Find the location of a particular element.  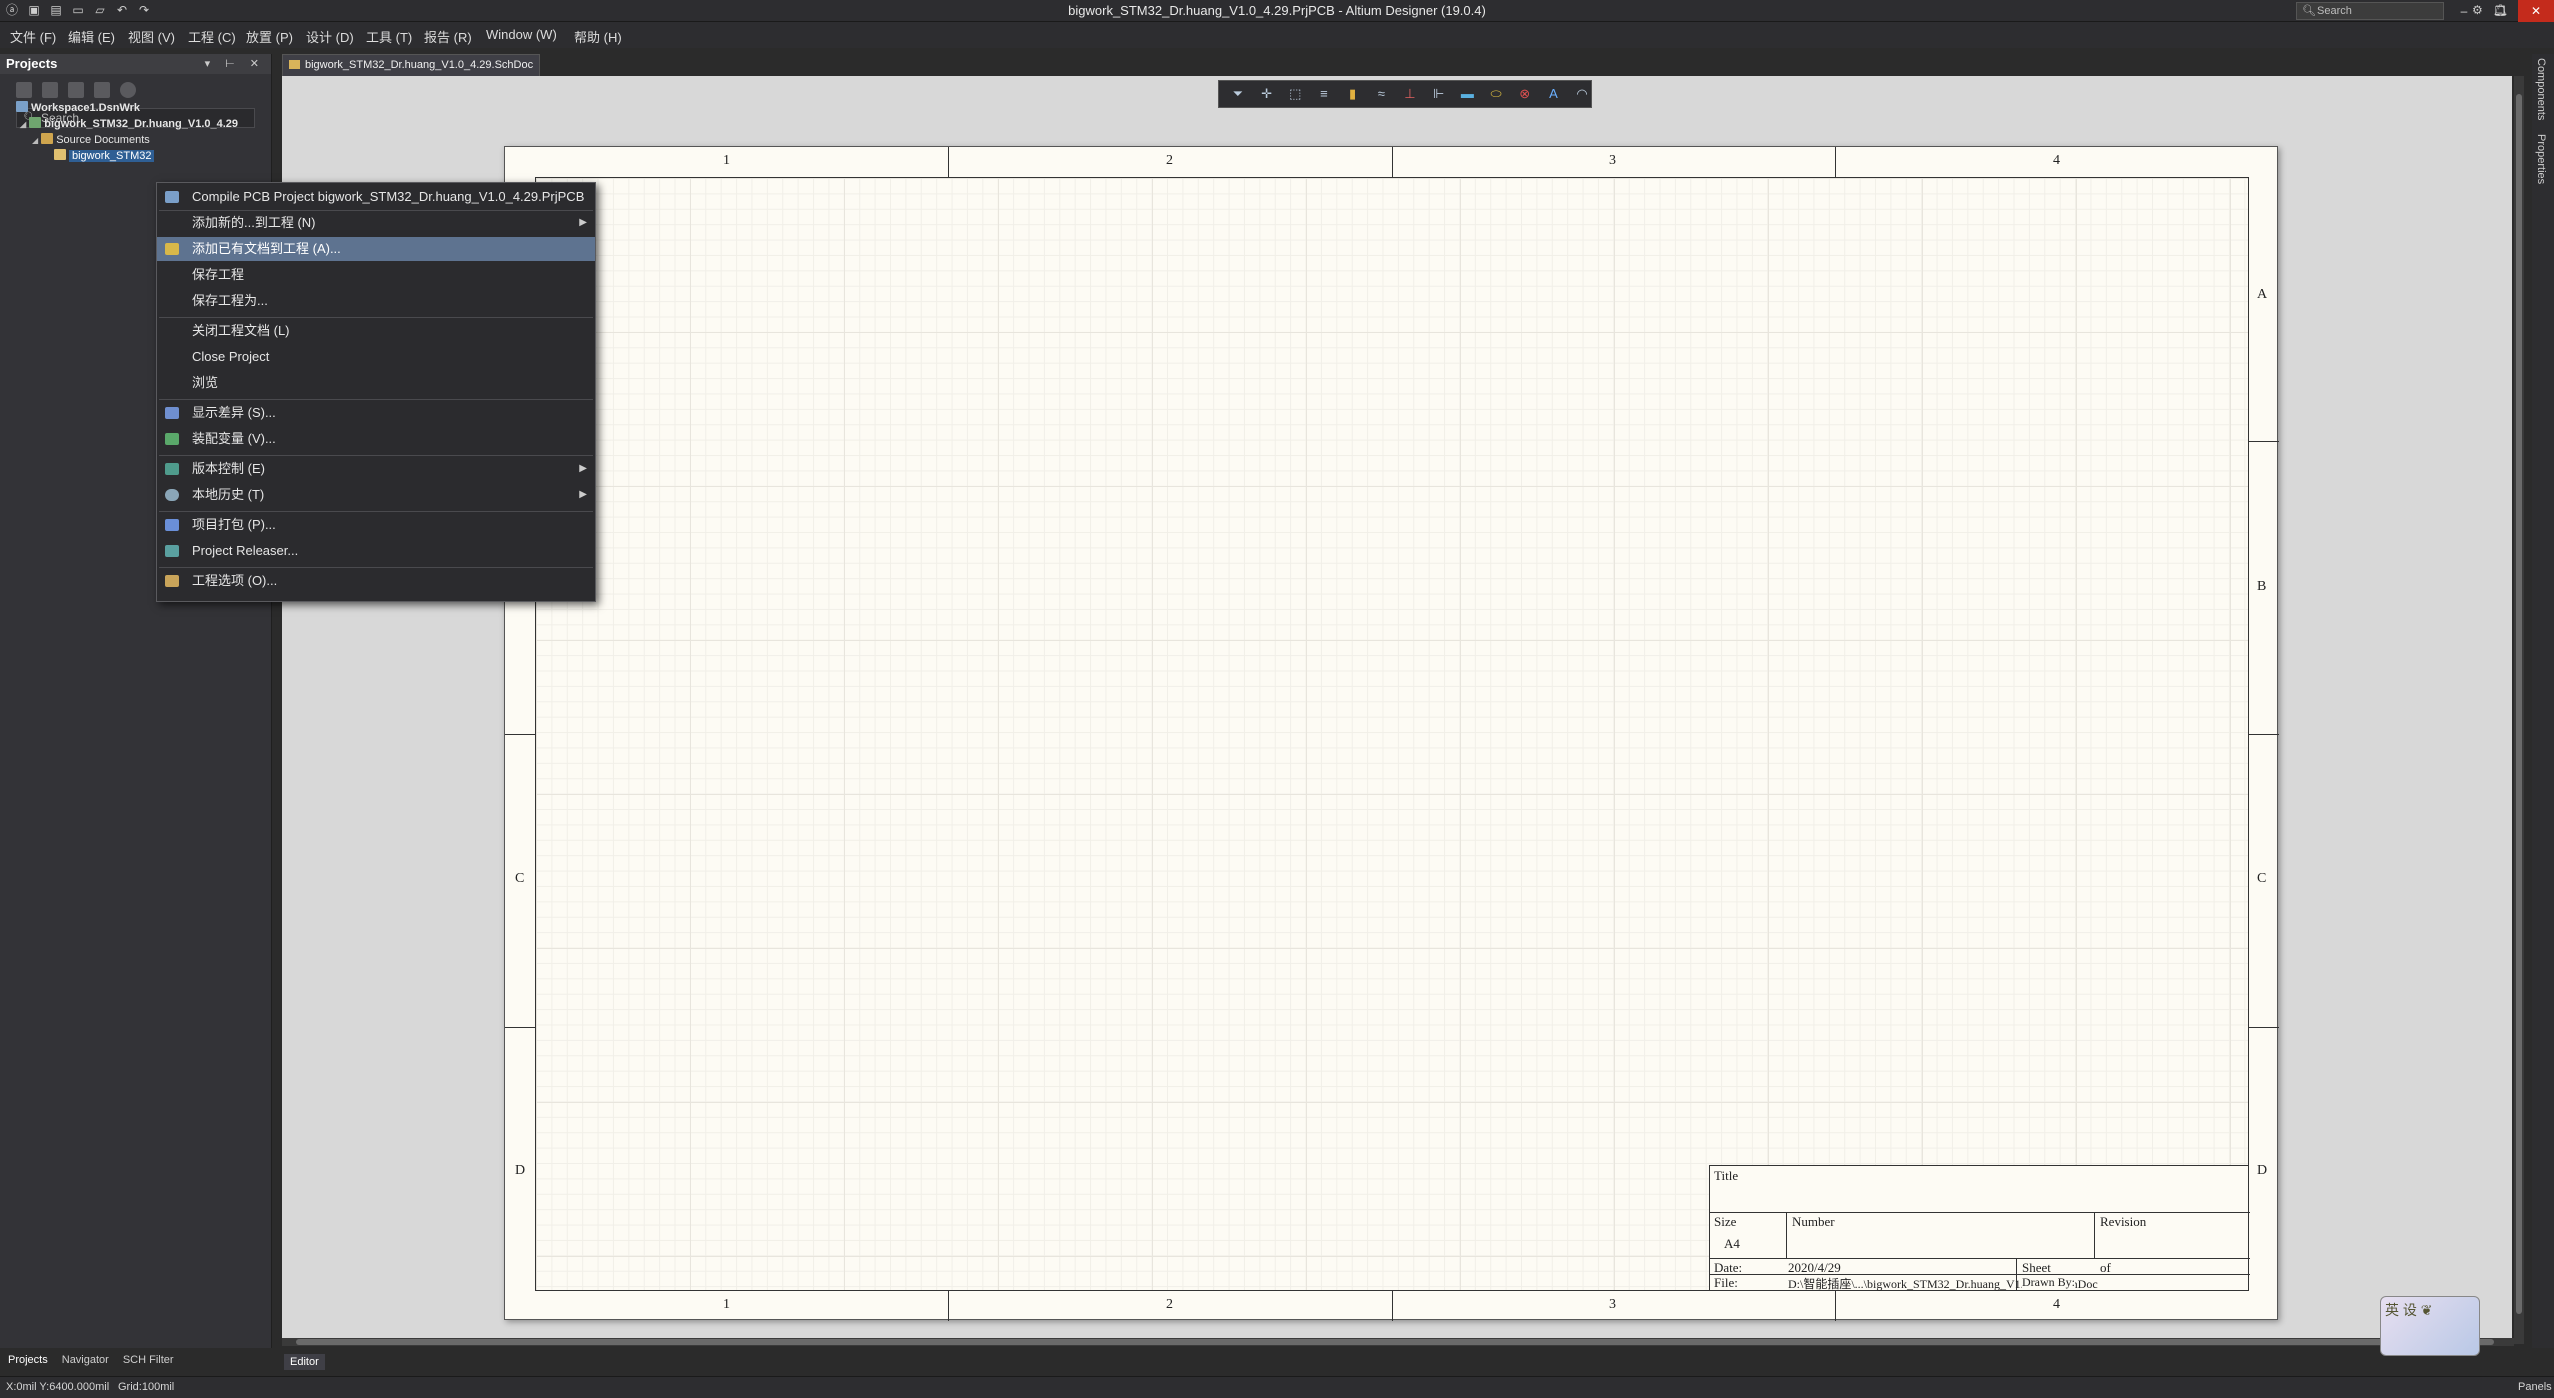

active-bar-toolbar: ⏷ ✛ ⬚ ≡ ▮ ≈ ⊥ ⊩ ▬ ⬭ ⊗ A ◠ is located at coordinates (1405, 94).